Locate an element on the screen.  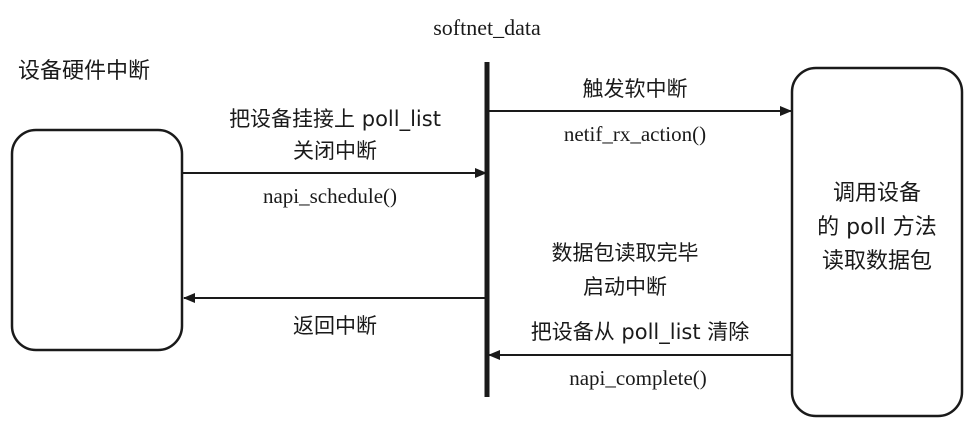
poll-done-label-3: 把设备从 poll_list 清除 is located at coordinates (640, 332).